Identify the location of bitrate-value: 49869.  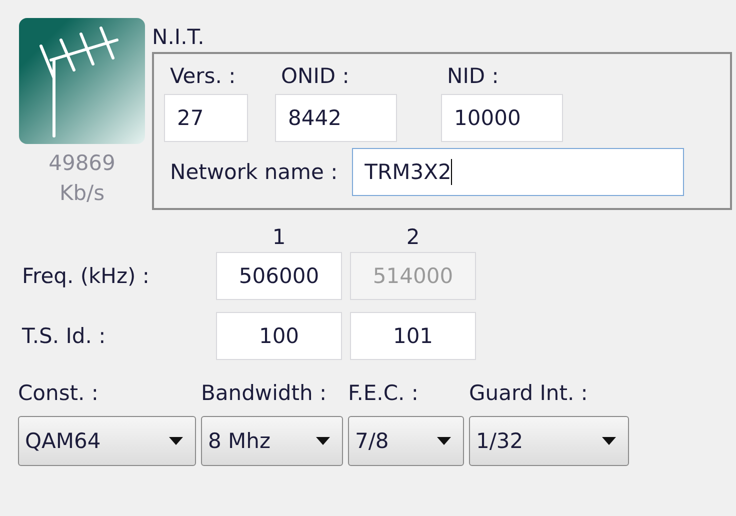
(82, 163).